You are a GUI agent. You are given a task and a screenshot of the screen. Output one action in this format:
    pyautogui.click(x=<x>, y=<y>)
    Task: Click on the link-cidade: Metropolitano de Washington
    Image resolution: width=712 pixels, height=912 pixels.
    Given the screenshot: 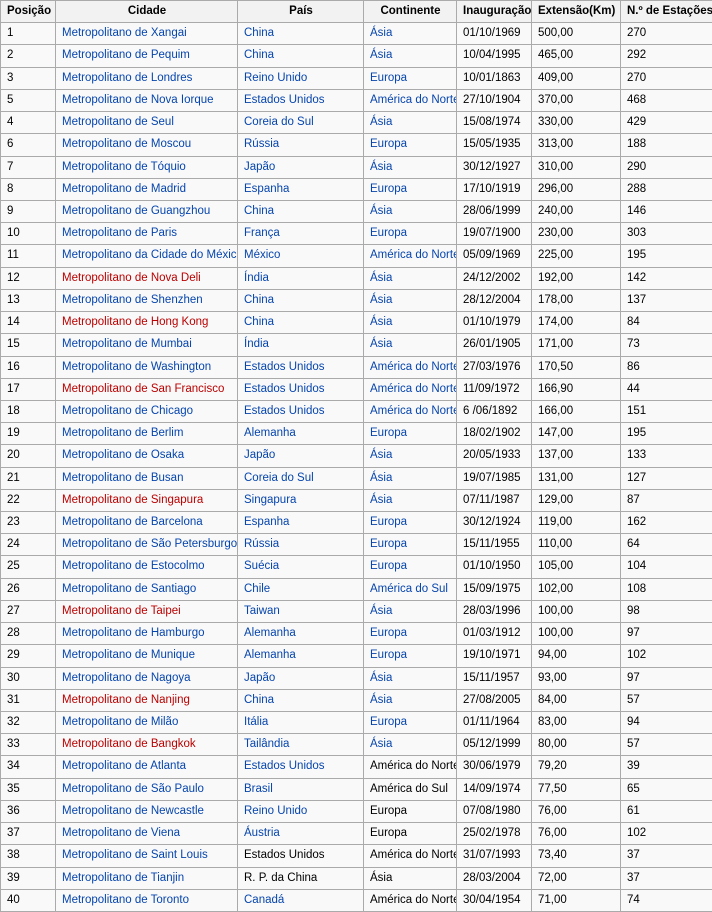 What is the action you would take?
    pyautogui.click(x=136, y=367)
    